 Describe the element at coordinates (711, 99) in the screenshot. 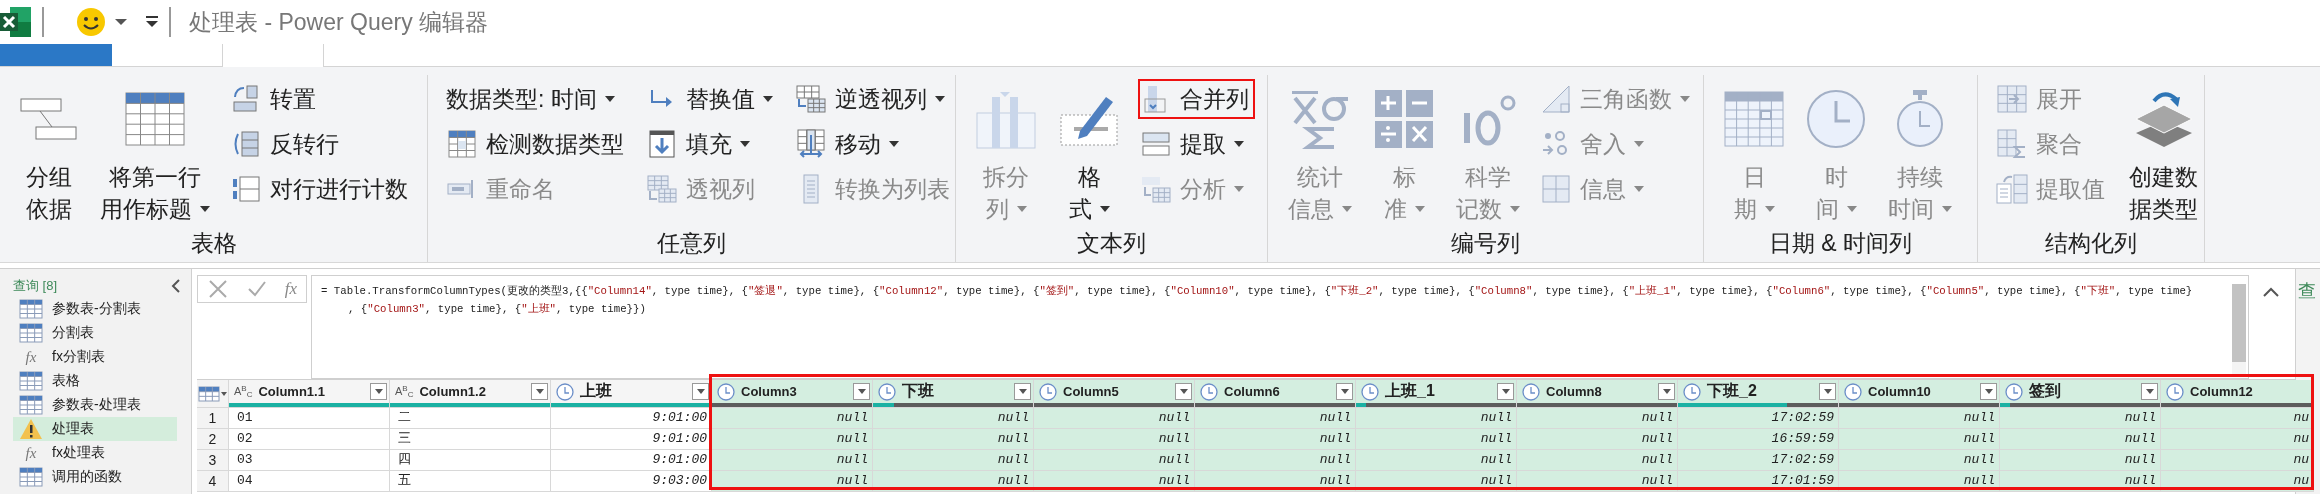

I see `ribbon-button: 替换值` at that location.